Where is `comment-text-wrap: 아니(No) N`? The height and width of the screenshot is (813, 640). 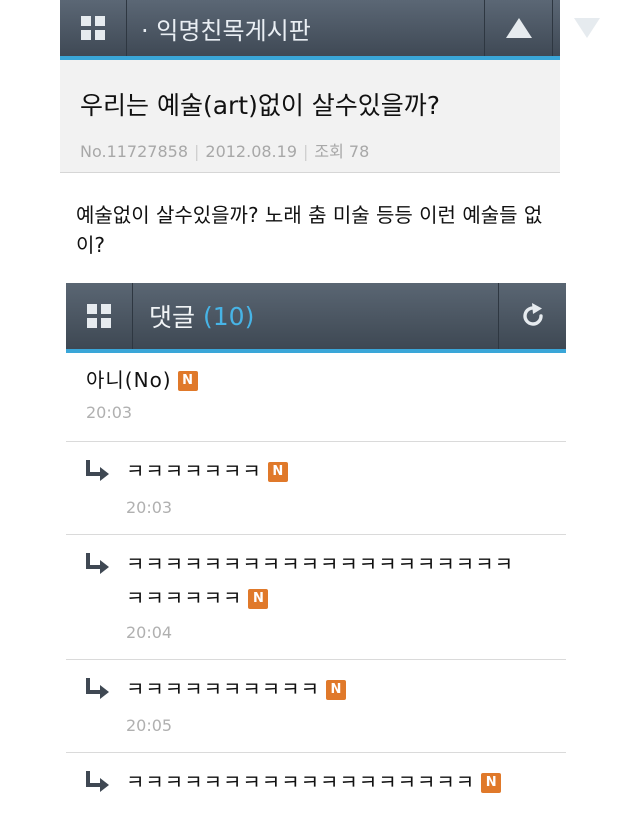
comment-text-wrap: 아니(No) N is located at coordinates (142, 380).